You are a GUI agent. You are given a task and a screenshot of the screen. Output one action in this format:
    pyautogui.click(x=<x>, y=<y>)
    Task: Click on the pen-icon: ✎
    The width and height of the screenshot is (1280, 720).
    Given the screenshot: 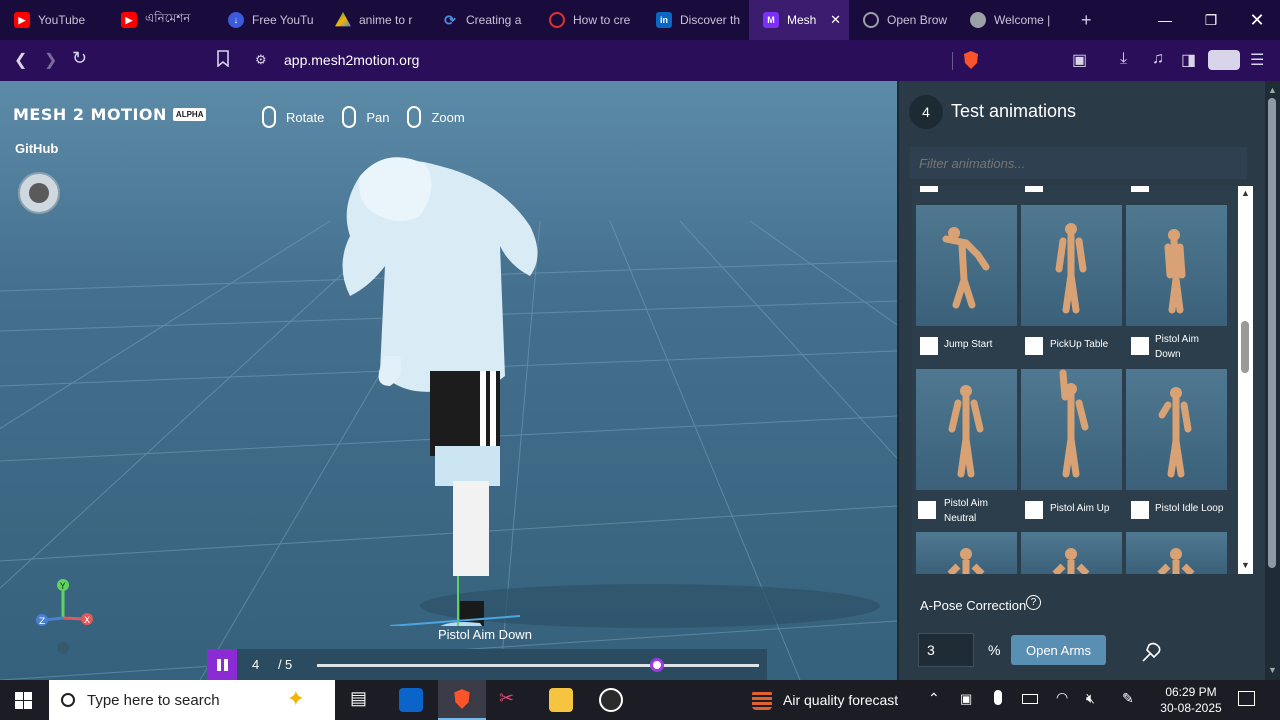 What is the action you would take?
    pyautogui.click(x=1128, y=698)
    